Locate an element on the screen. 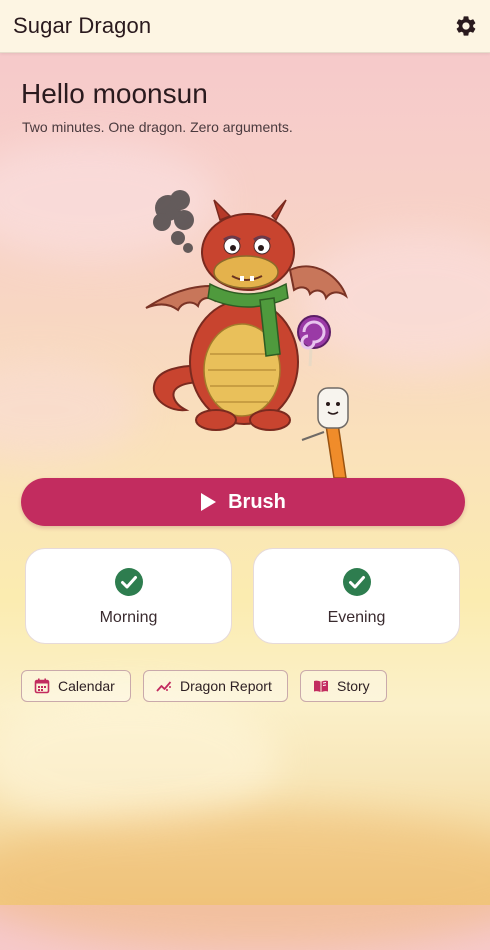  story-button: Story is located at coordinates (343, 686).